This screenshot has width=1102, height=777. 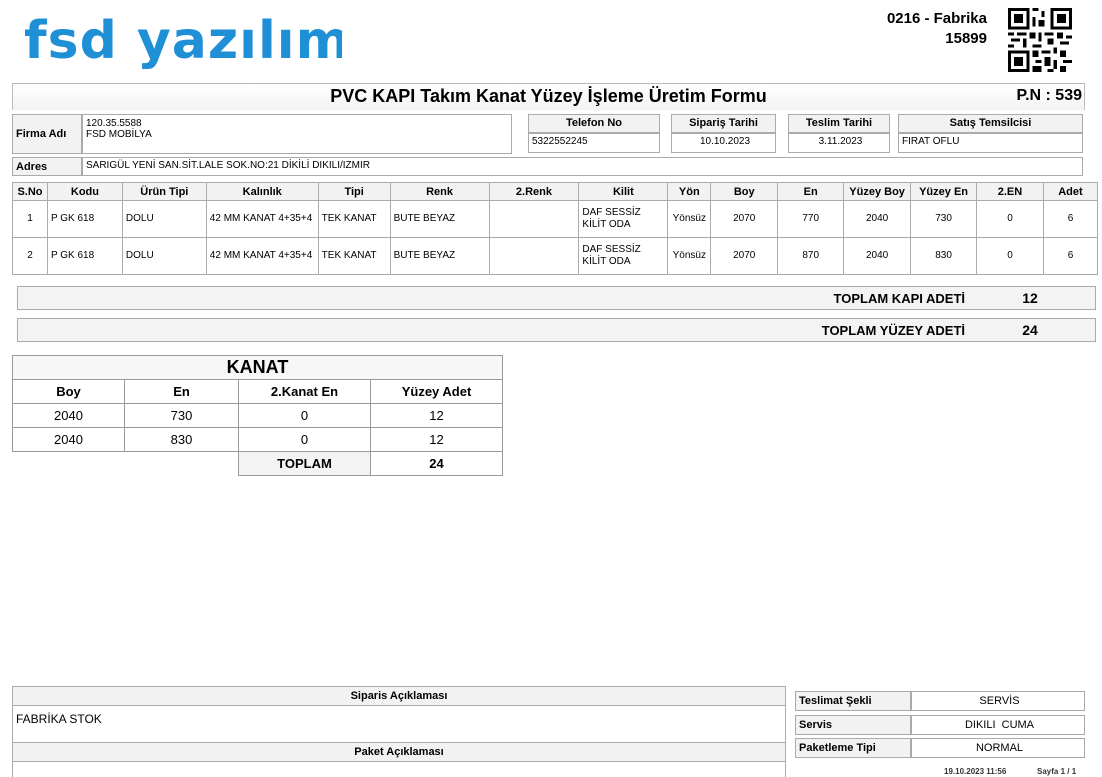 I want to click on kanat-cell: 830, so click(x=181, y=439).